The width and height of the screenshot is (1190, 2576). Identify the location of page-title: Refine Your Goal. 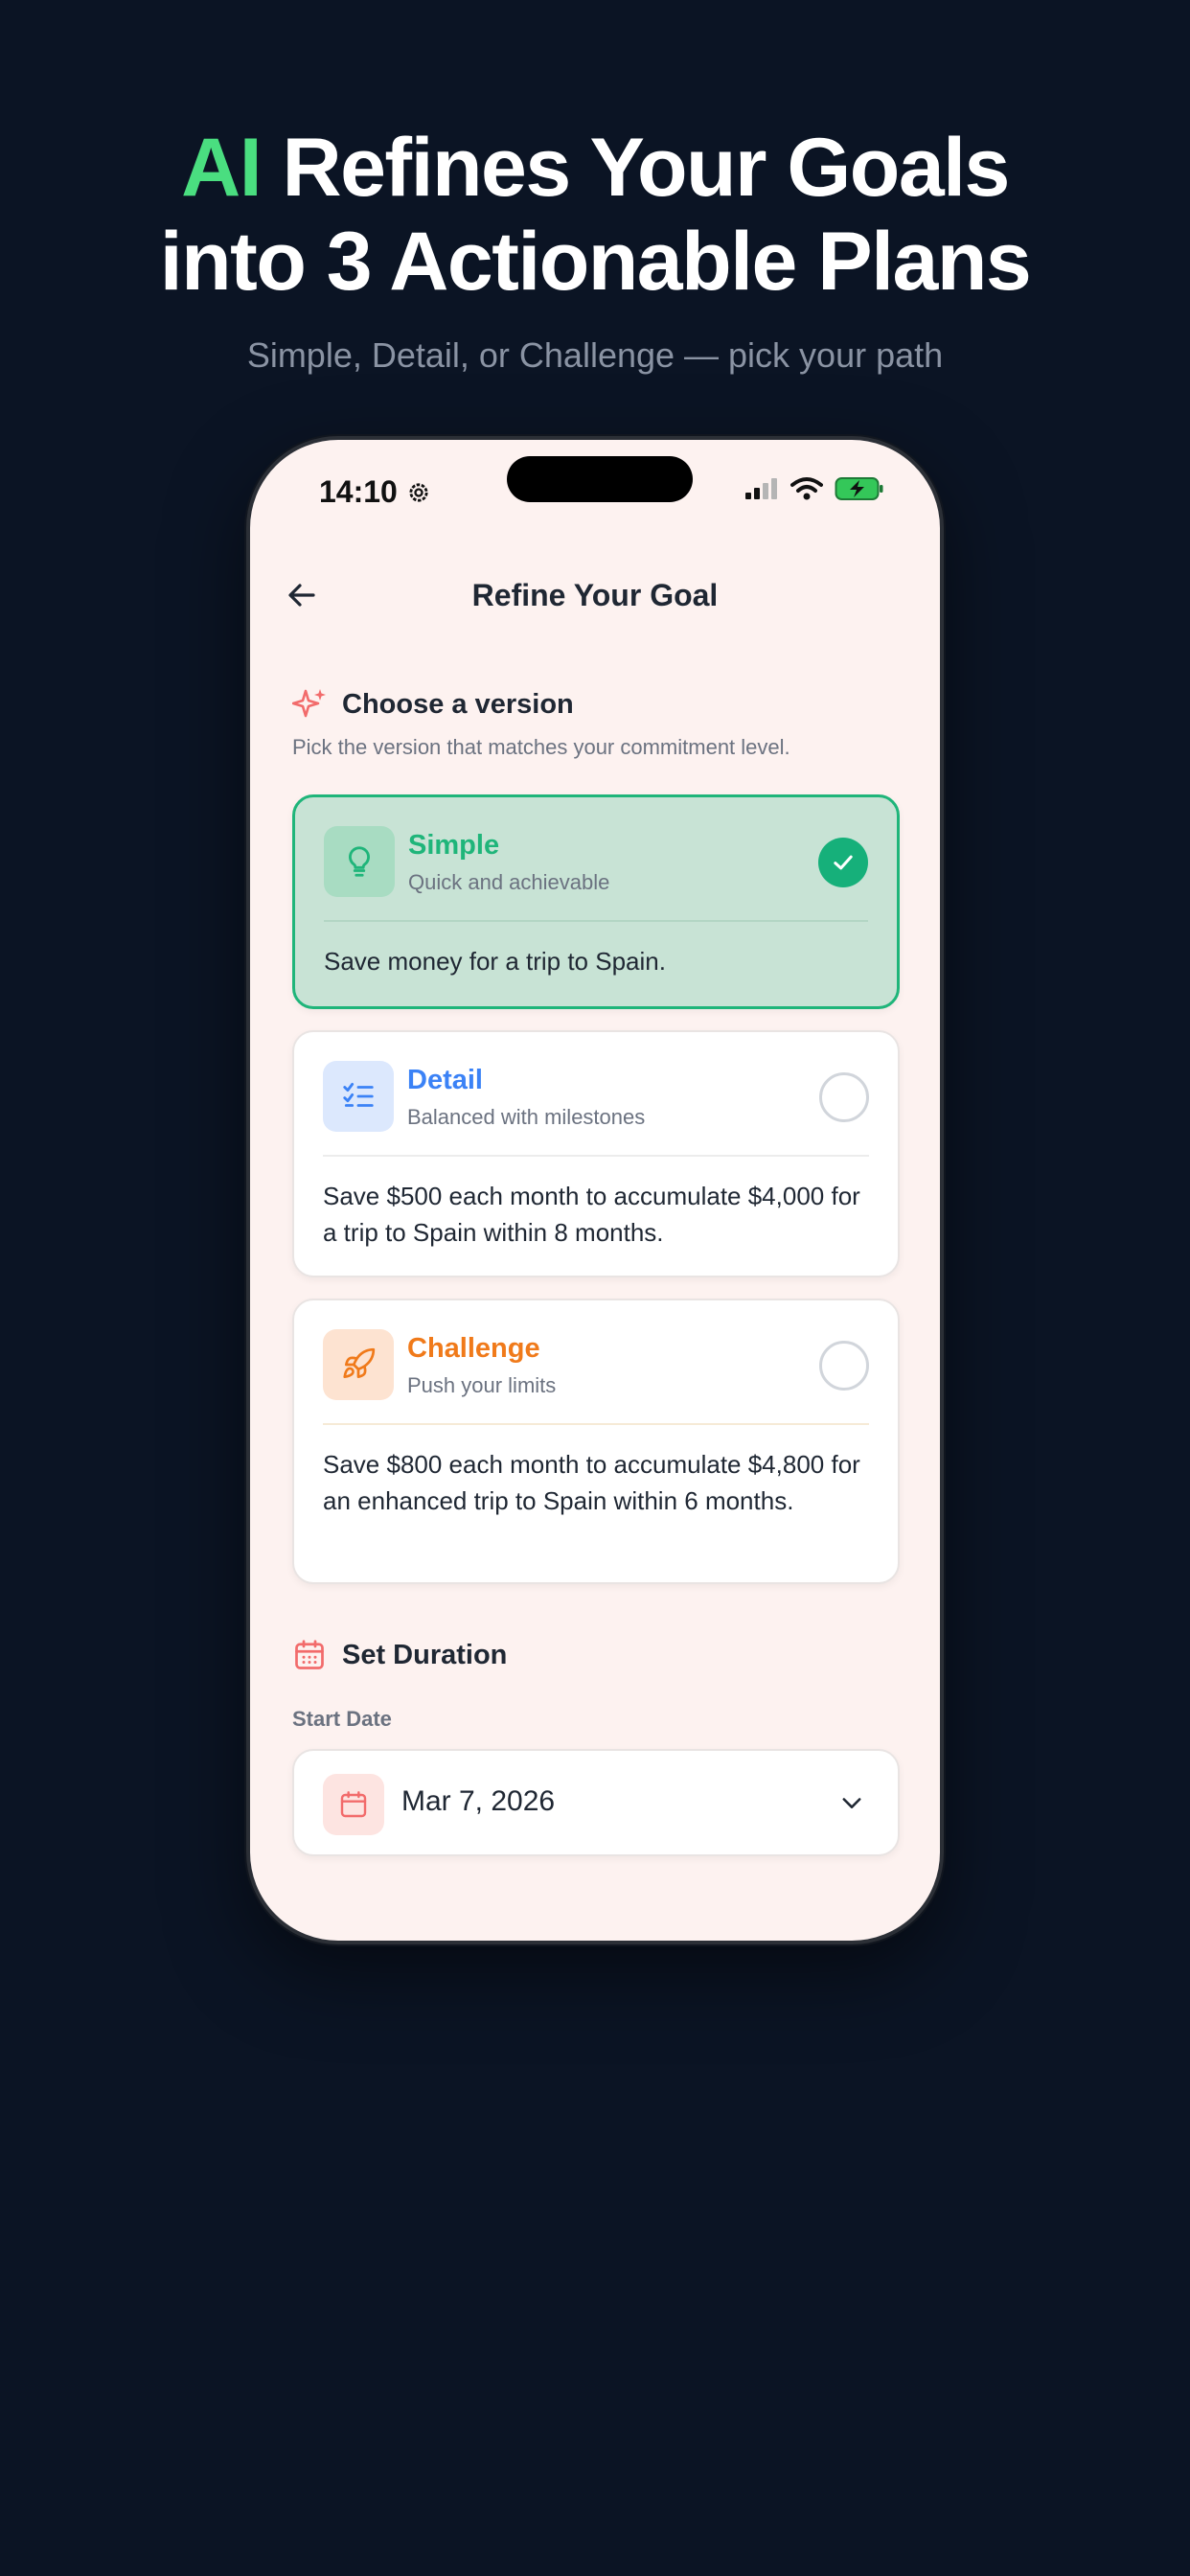
(595, 595).